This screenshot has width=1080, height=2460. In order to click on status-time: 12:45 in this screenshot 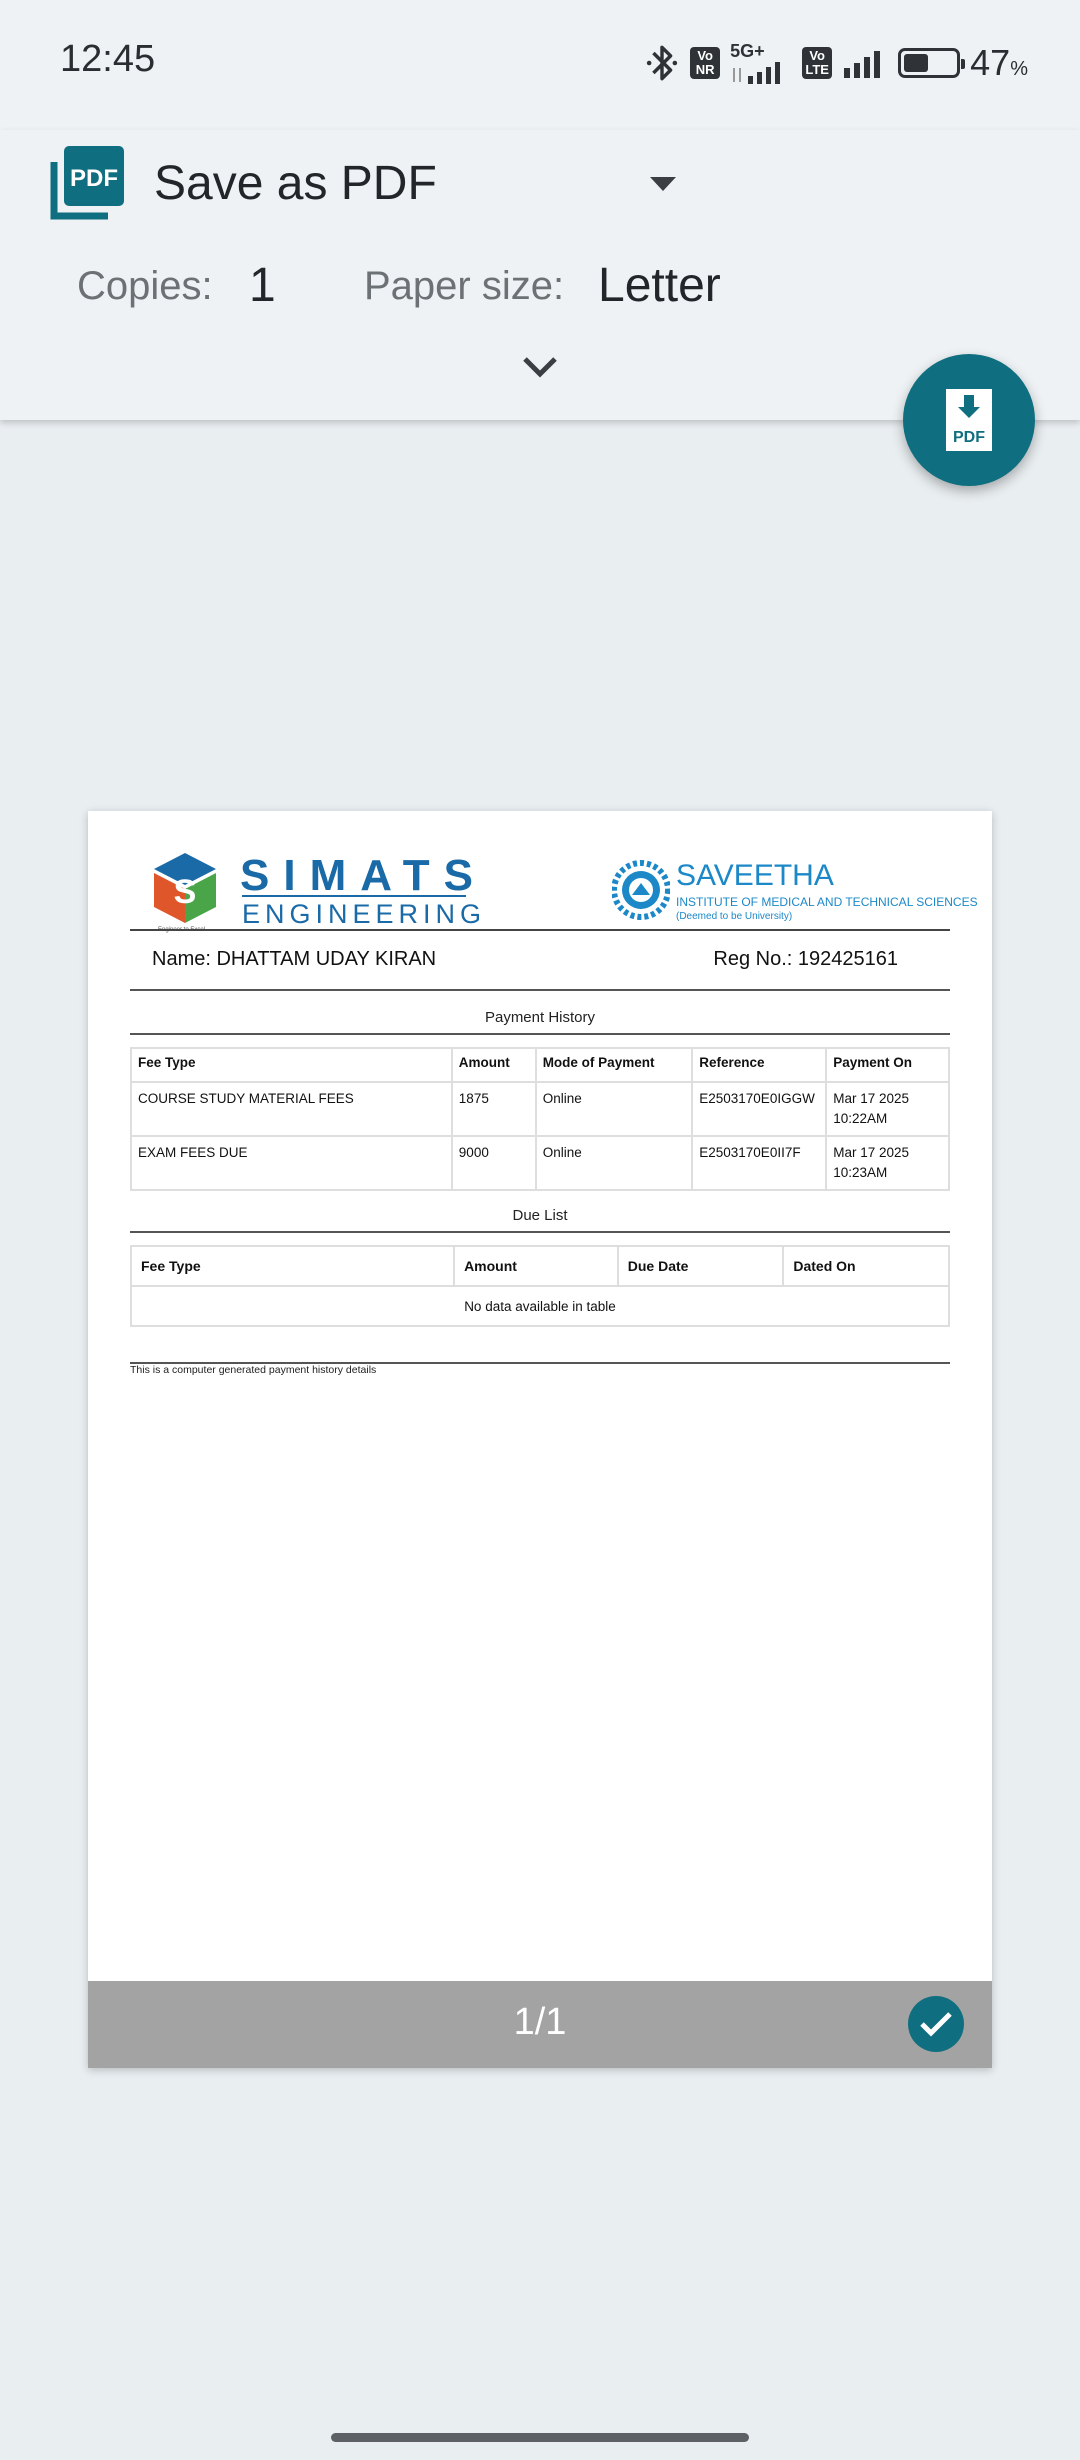, I will do `click(108, 59)`.